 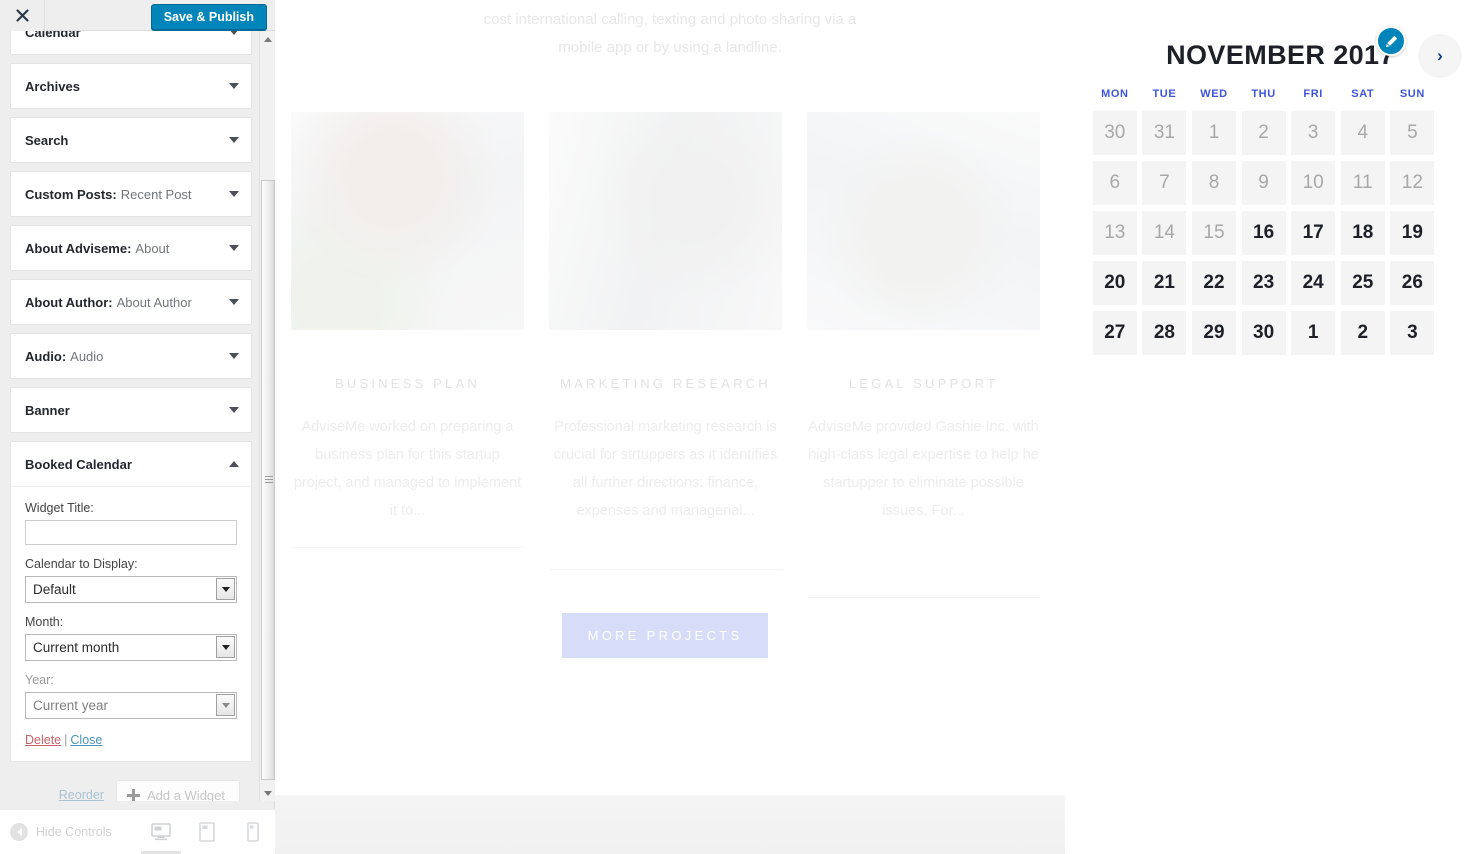 What do you see at coordinates (1114, 233) in the screenshot?
I see `calendar-day-unavailable: 13` at bounding box center [1114, 233].